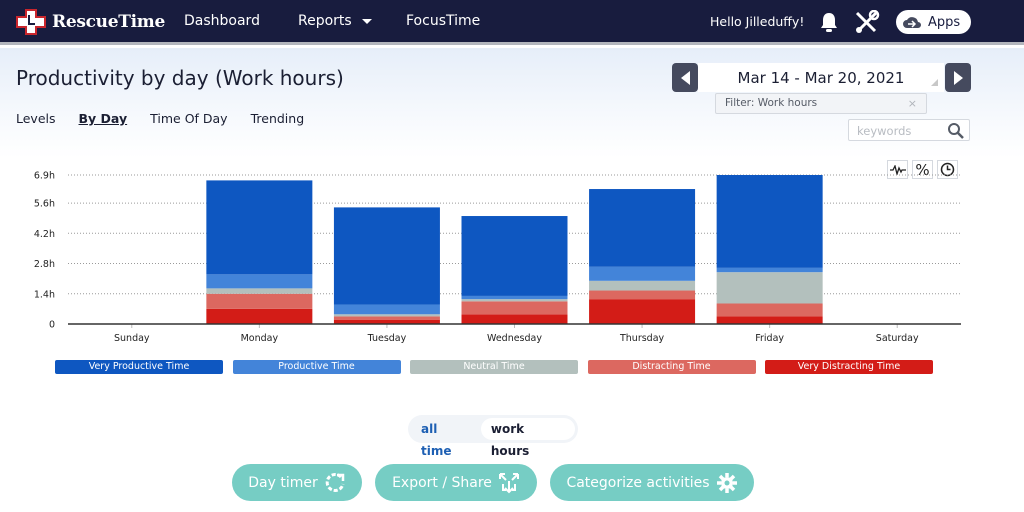  What do you see at coordinates (443, 21) in the screenshot?
I see `nav-focustime: FocusTime` at bounding box center [443, 21].